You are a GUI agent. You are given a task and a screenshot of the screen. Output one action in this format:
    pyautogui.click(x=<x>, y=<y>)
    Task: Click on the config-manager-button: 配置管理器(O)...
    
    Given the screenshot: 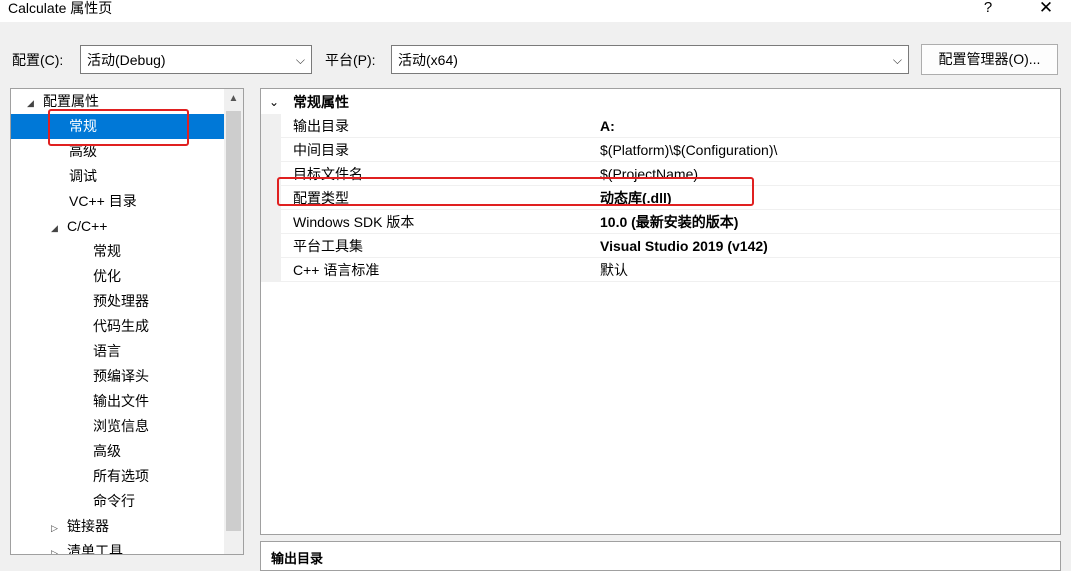 What is the action you would take?
    pyautogui.click(x=989, y=59)
    